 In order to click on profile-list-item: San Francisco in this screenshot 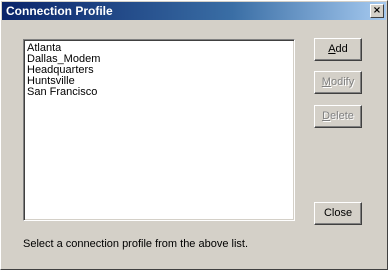, I will do `click(160, 92)`.